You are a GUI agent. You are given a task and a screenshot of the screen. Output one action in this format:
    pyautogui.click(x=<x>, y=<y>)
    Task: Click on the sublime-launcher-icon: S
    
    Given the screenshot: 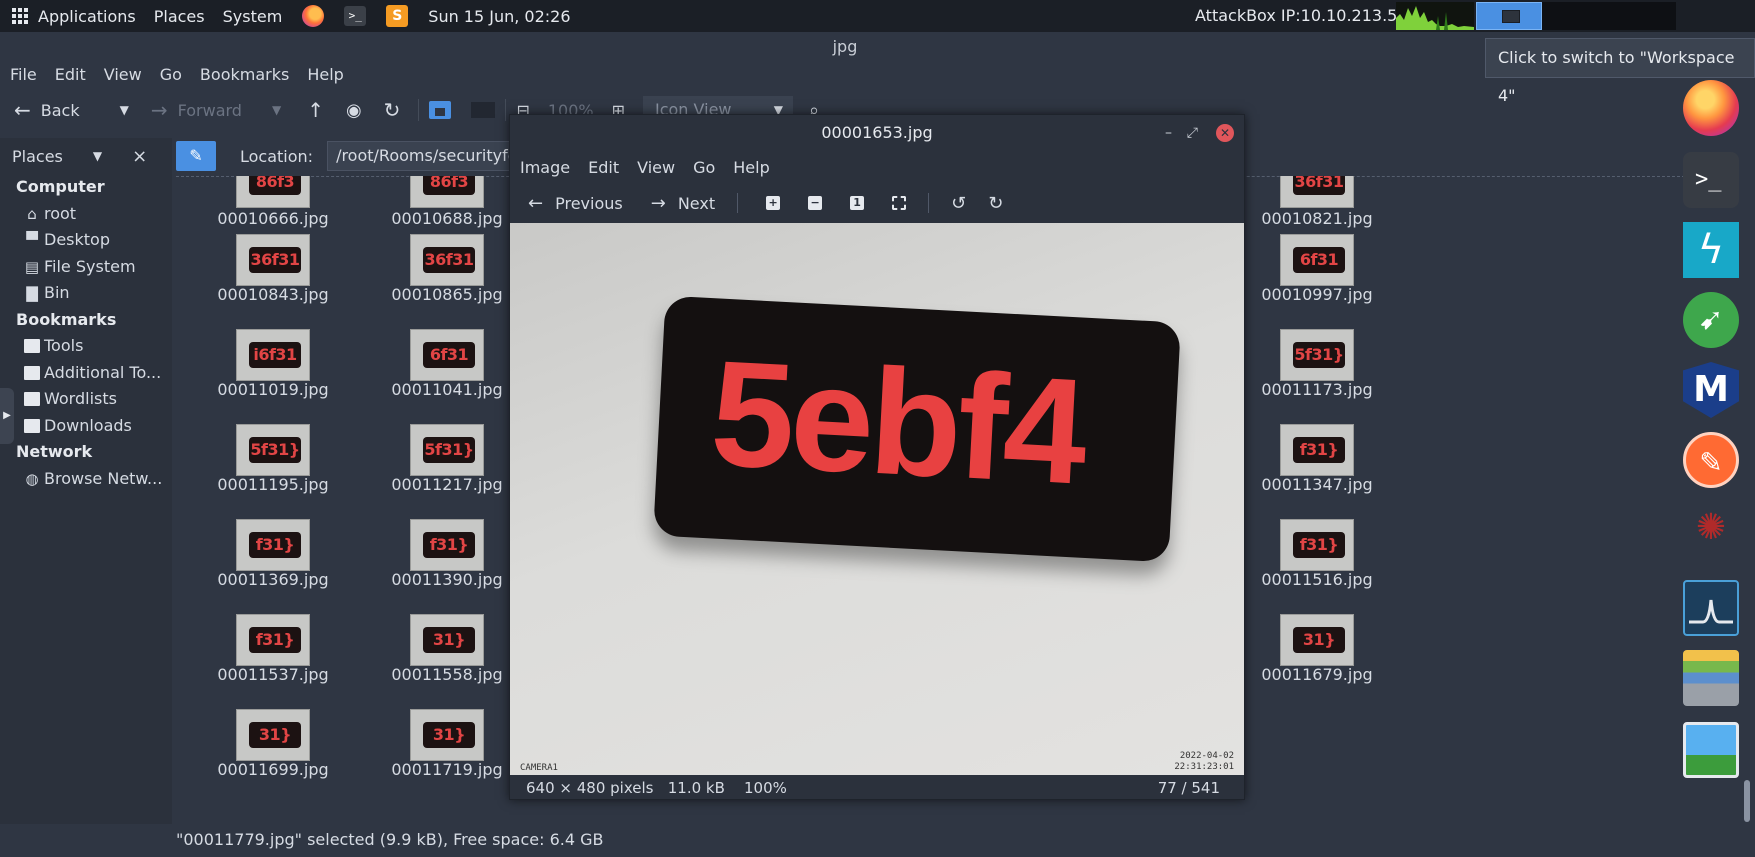 What is the action you would take?
    pyautogui.click(x=397, y=16)
    